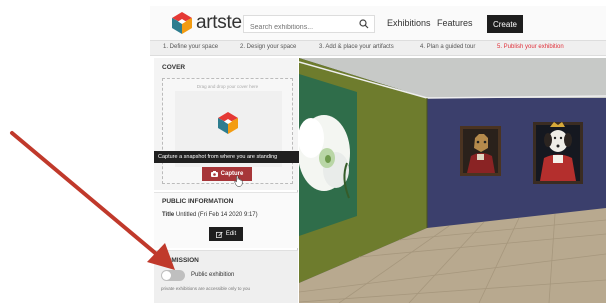 This screenshot has width=606, height=303. What do you see at coordinates (182, 23) in the screenshot?
I see `logo-icon` at bounding box center [182, 23].